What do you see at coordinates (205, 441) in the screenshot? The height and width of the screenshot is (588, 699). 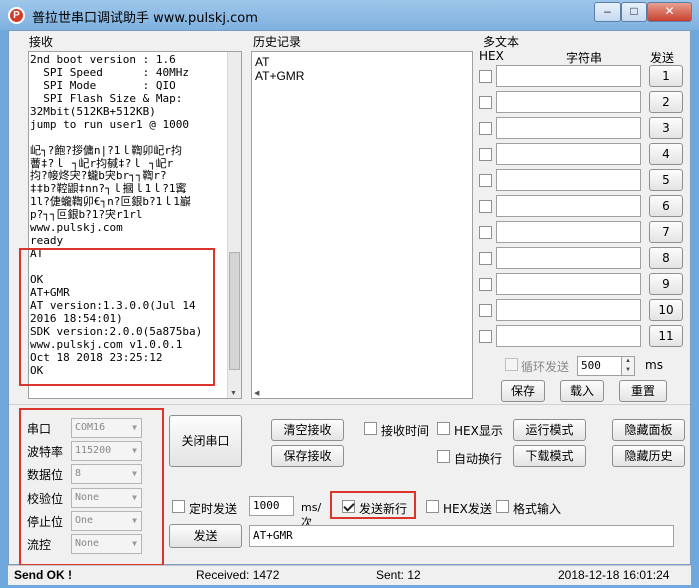 I see `close-port-button: 关闭串口` at bounding box center [205, 441].